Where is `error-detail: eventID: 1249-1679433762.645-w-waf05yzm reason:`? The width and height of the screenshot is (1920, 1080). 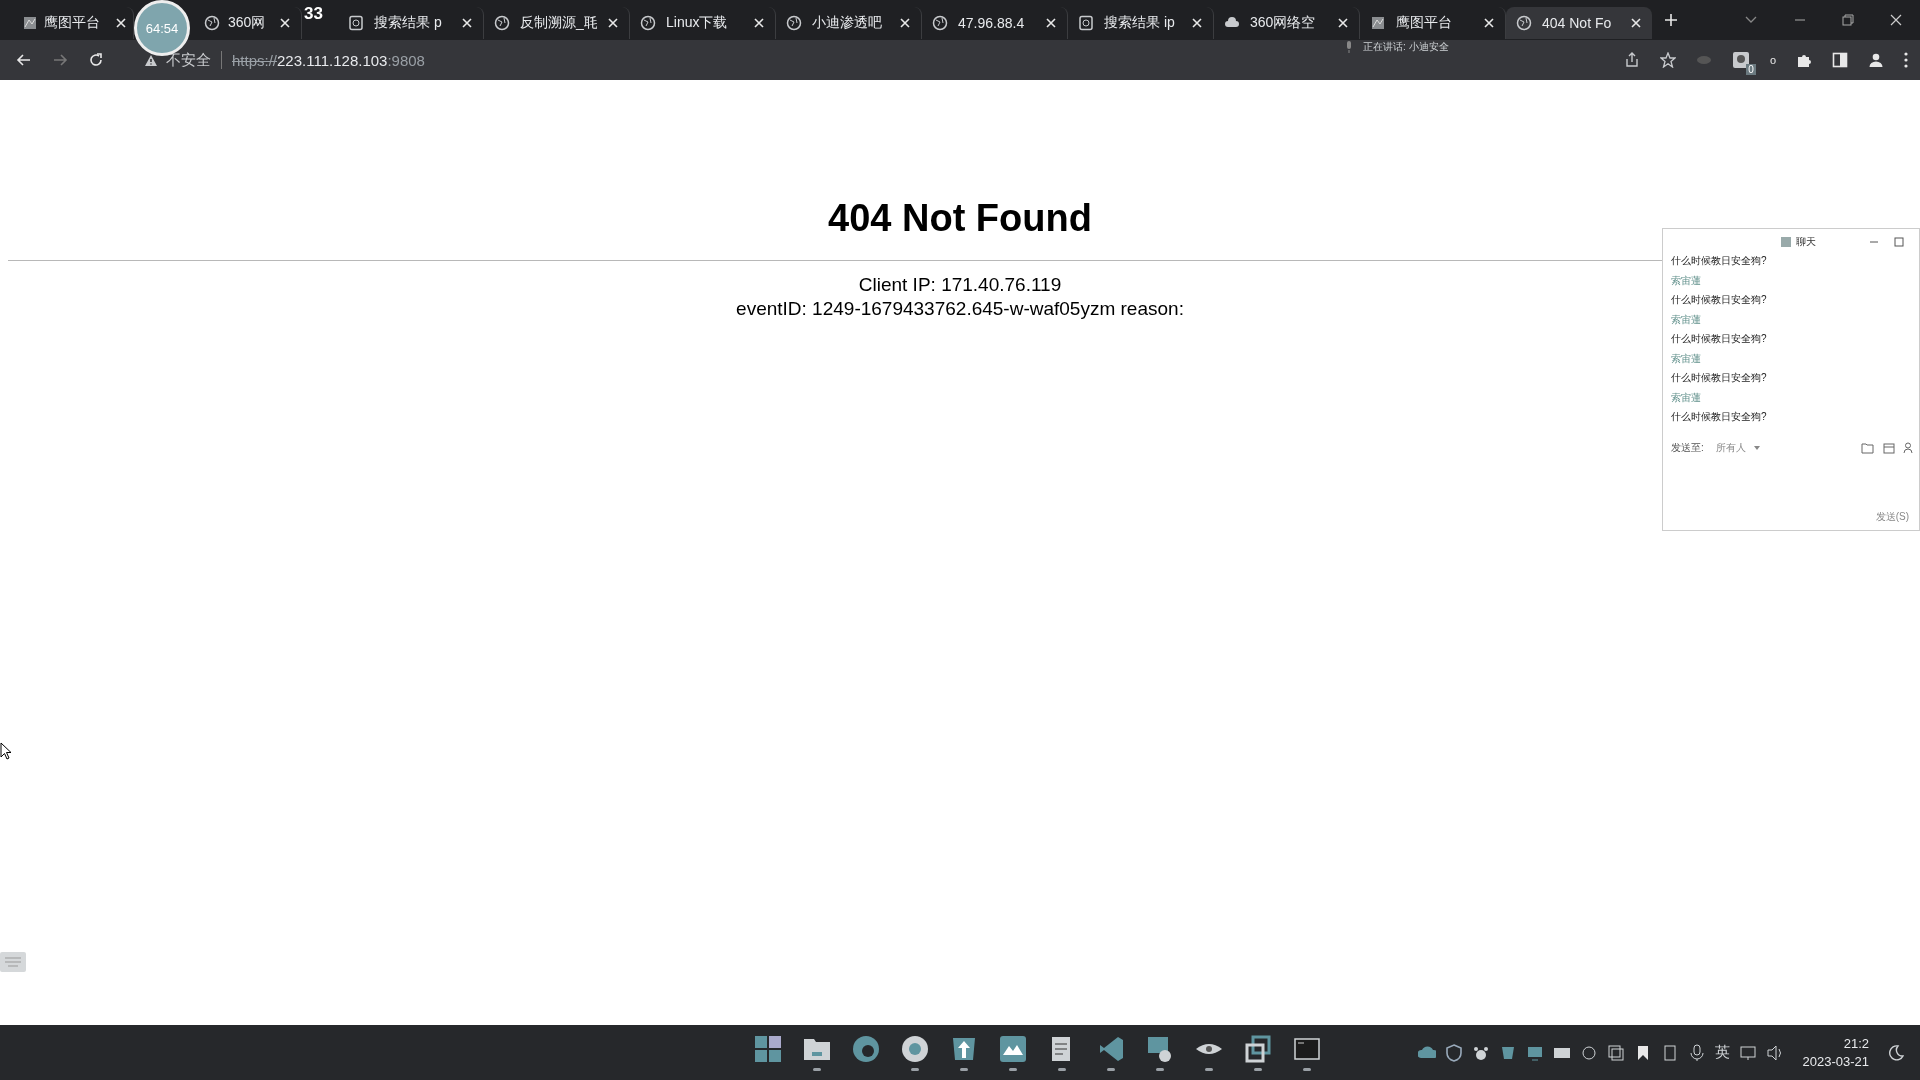 error-detail: eventID: 1249-1679433762.645-w-waf05yzm reason: is located at coordinates (960, 308).